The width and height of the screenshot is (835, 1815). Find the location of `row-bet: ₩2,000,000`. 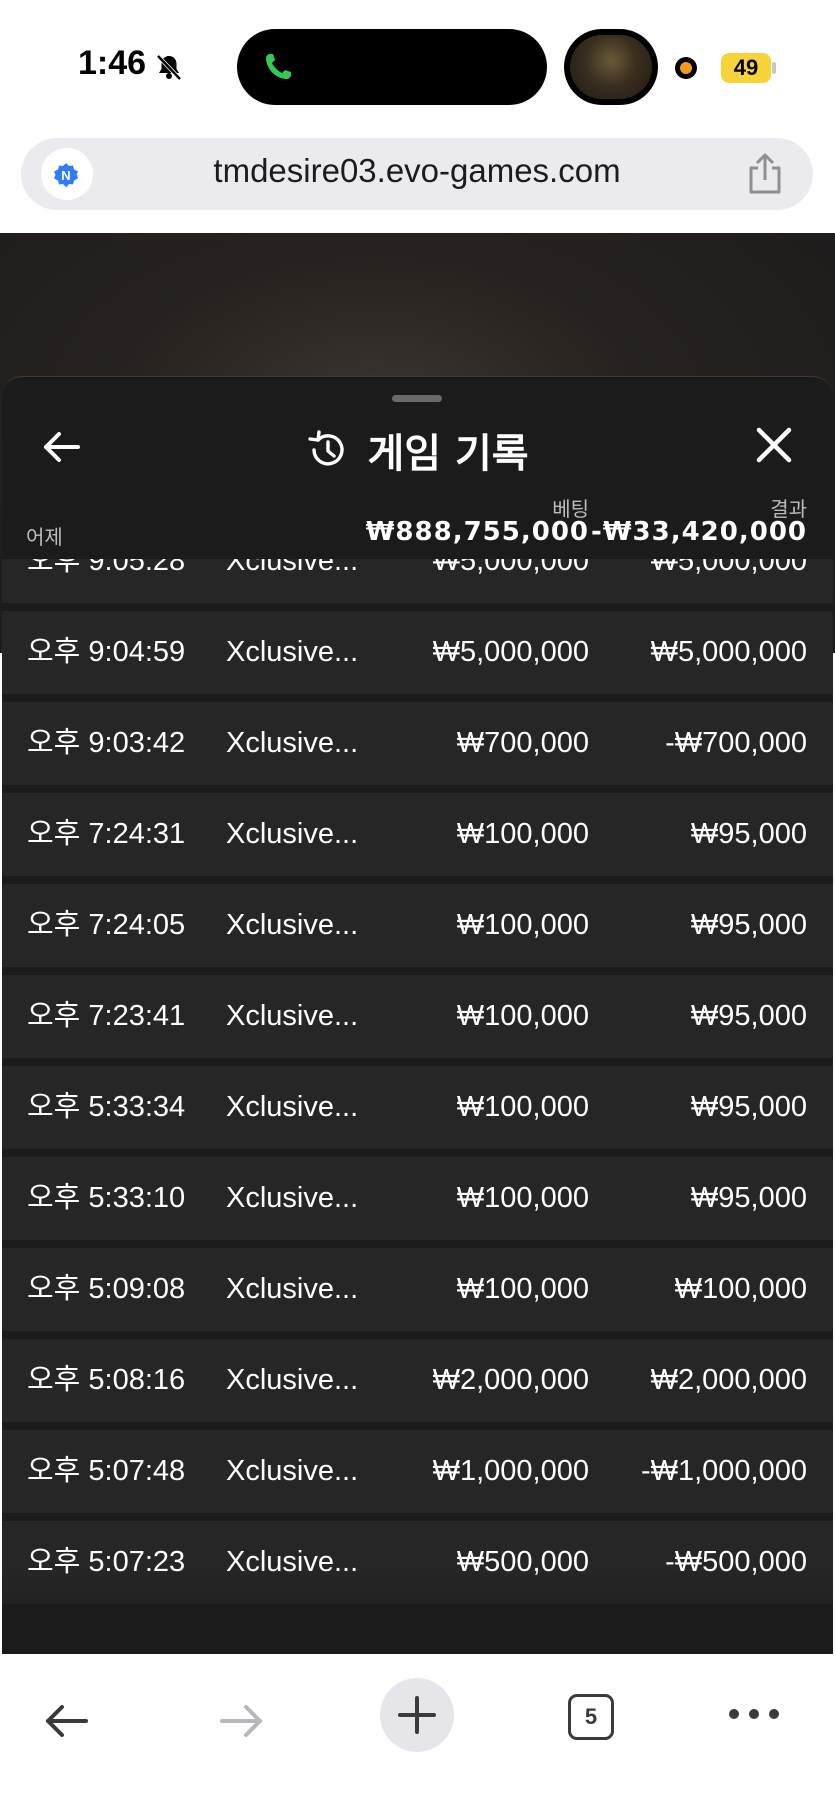

row-bet: ₩2,000,000 is located at coordinates (510, 1380).